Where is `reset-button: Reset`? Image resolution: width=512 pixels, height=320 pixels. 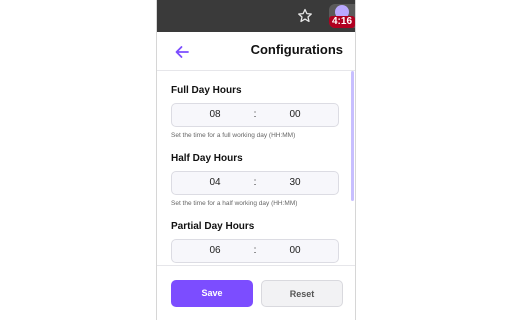 reset-button: Reset is located at coordinates (302, 293).